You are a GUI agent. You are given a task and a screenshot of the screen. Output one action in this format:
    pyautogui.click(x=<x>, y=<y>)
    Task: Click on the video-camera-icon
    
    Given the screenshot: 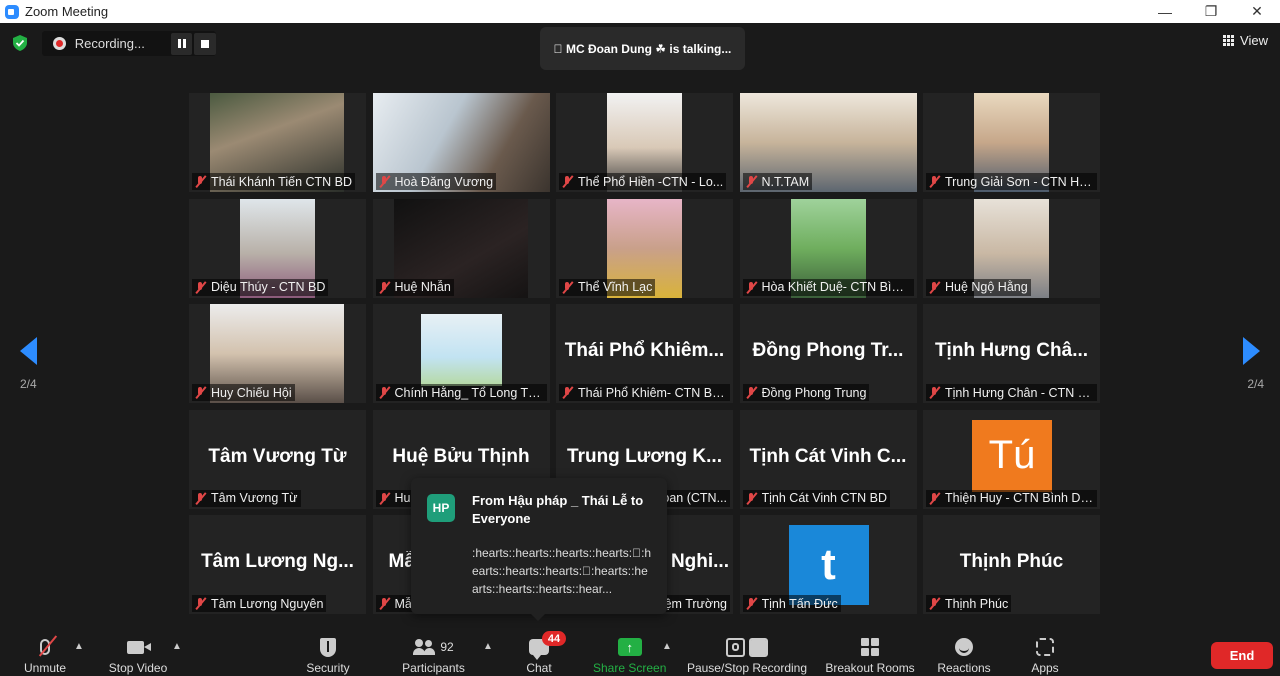 What is the action you would take?
    pyautogui.click(x=138, y=647)
    